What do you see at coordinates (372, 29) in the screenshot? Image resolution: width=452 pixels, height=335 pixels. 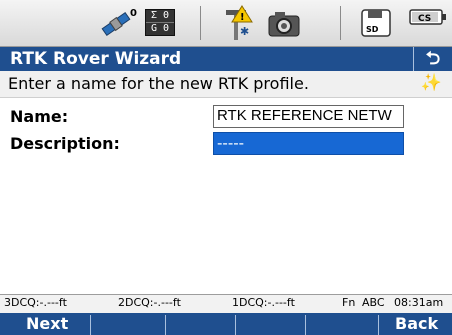 I see `svg-text: SD` at bounding box center [372, 29].